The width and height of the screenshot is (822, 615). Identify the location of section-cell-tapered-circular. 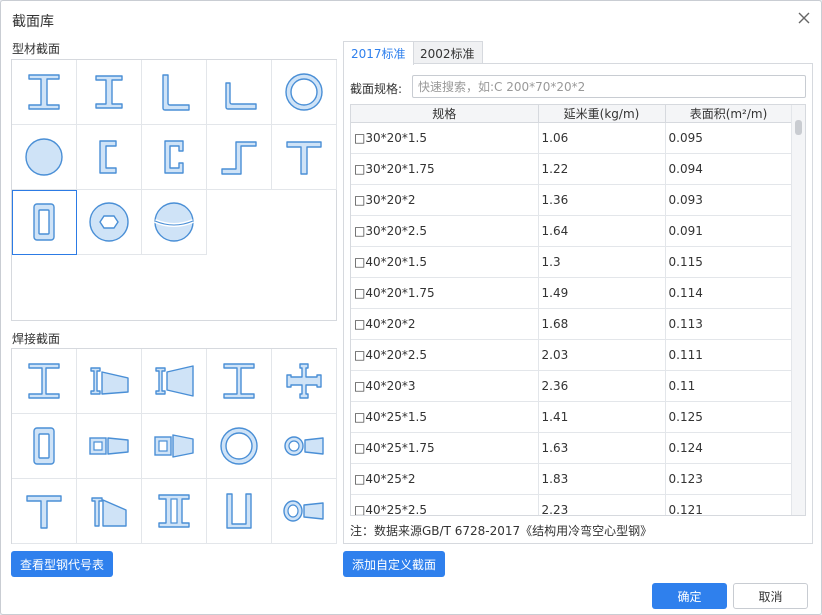
(304, 446).